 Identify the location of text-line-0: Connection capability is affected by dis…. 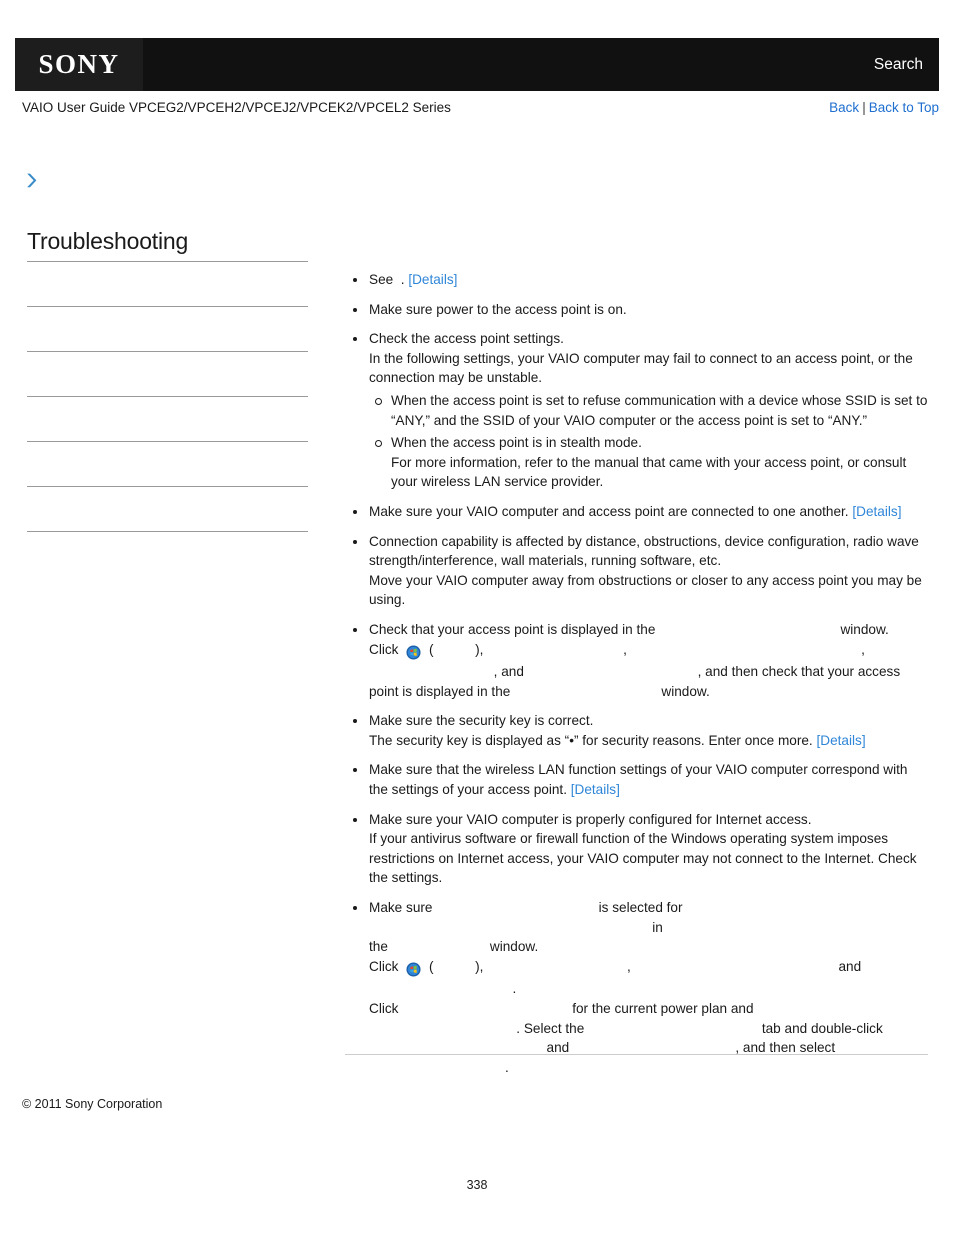
(649, 551).